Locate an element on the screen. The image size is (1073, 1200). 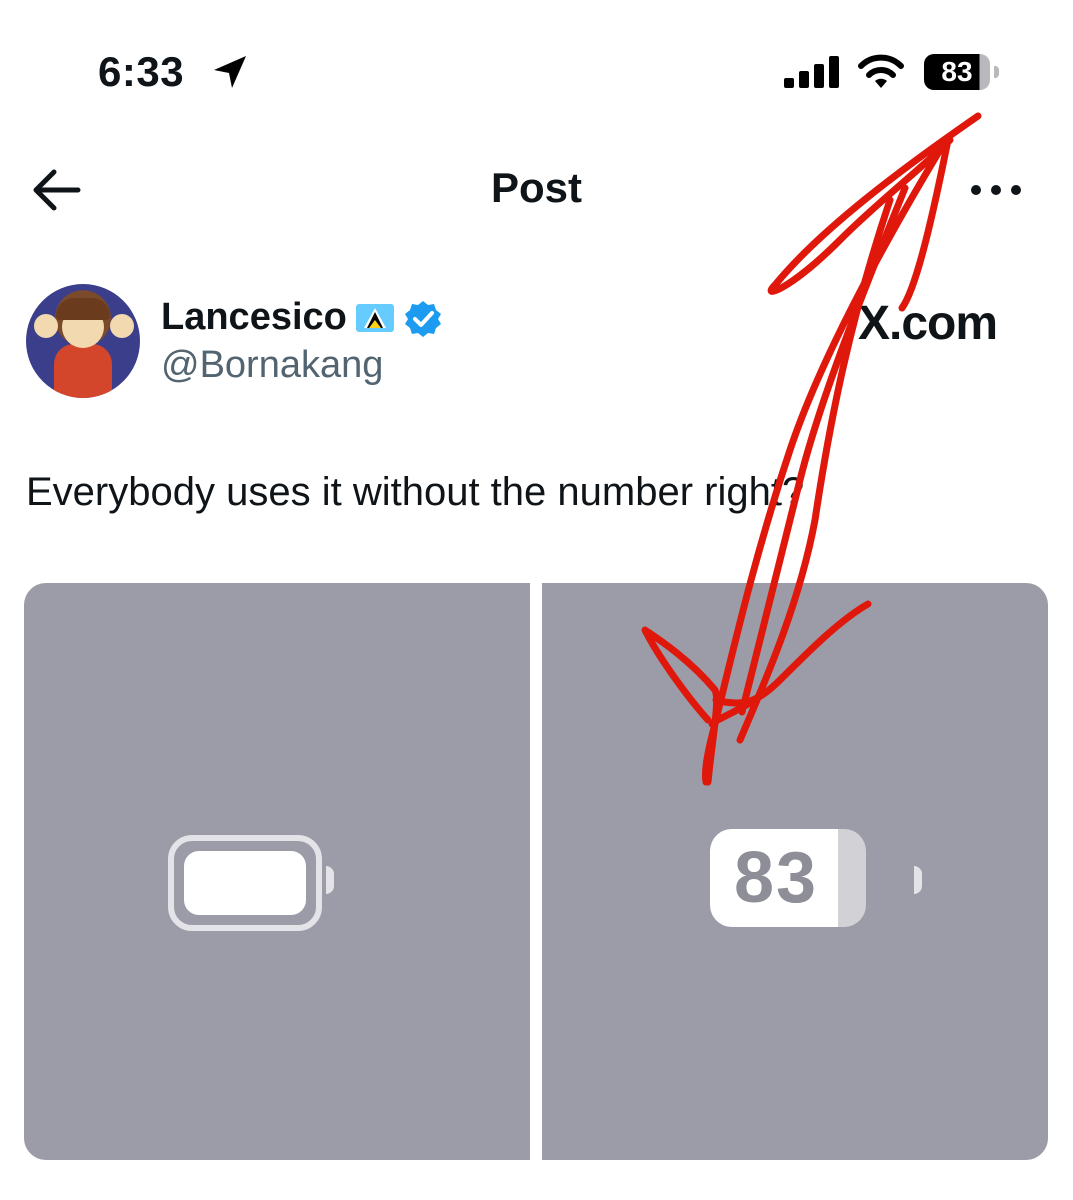
avatar-hand-right is located at coordinates (122, 326).